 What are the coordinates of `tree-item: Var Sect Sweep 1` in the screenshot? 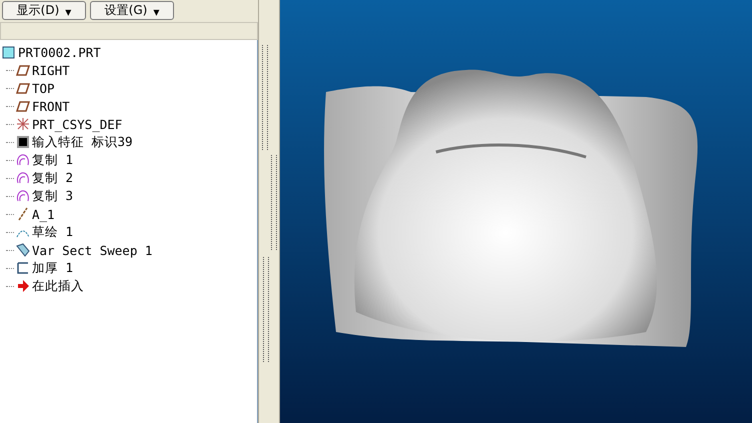 It's located at (92, 250).